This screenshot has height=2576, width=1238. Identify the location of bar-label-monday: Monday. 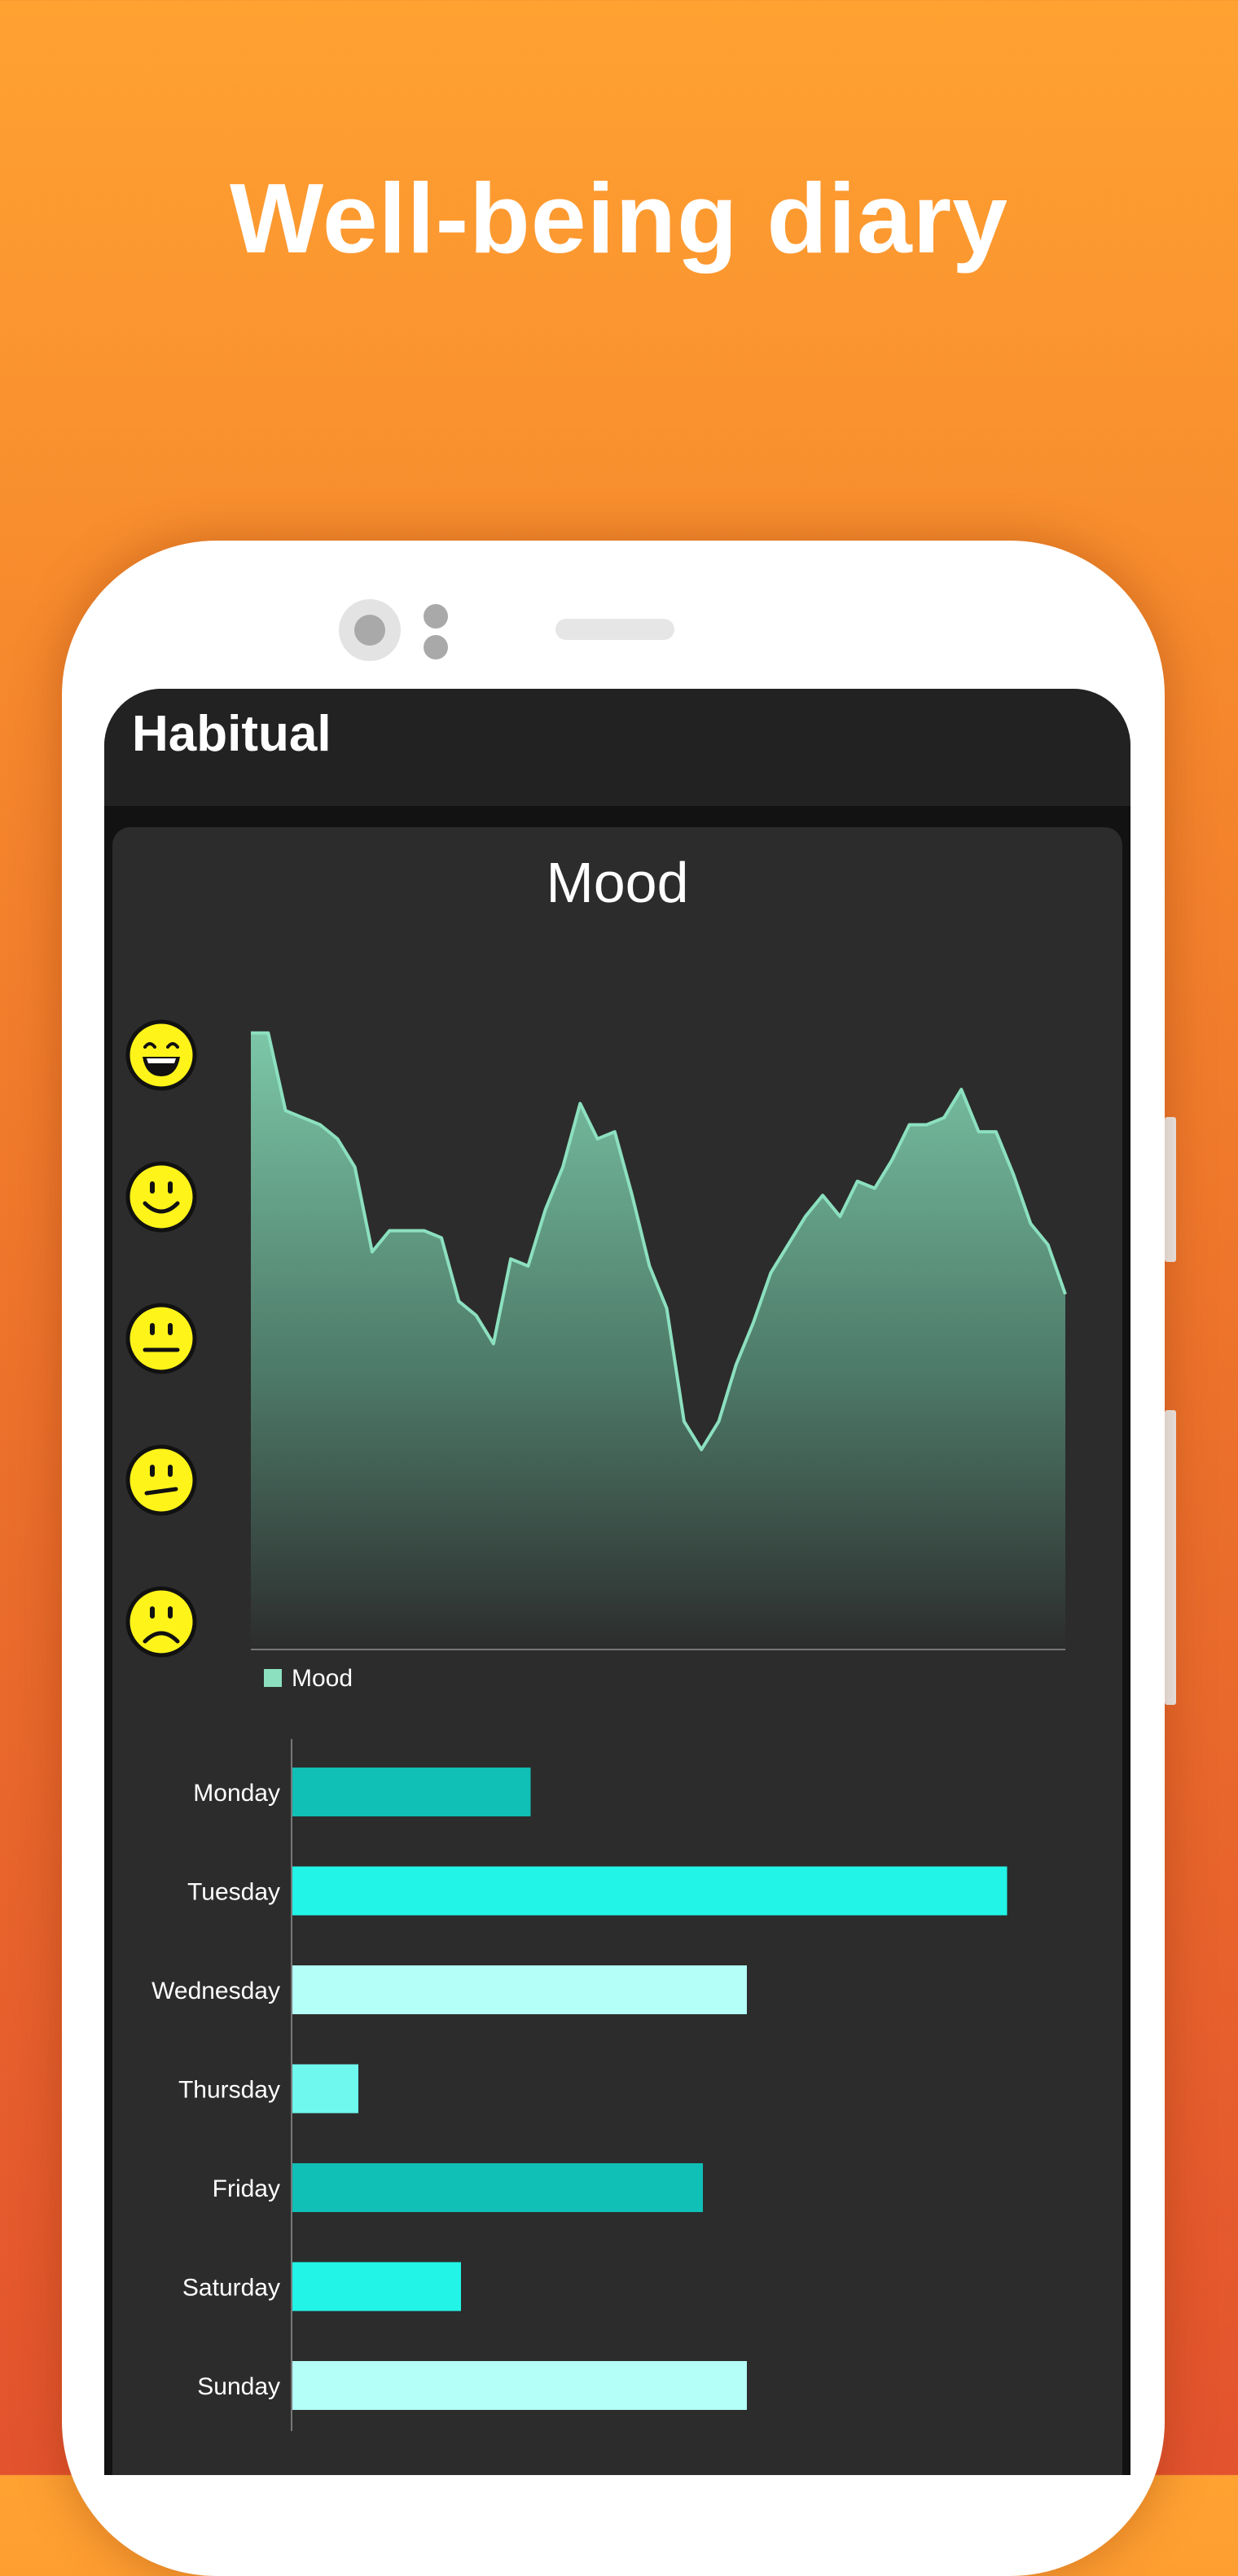
(236, 1793).